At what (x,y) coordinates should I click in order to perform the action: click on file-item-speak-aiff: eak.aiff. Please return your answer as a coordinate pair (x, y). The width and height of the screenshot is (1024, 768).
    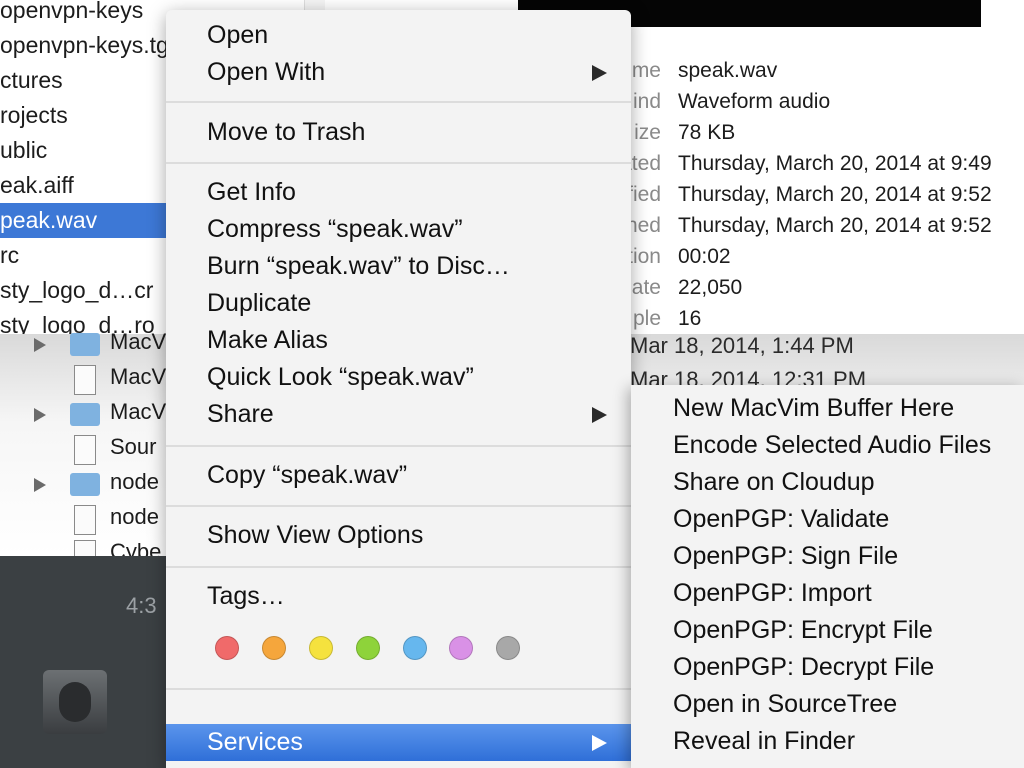
    Looking at the image, I should click on (37, 185).